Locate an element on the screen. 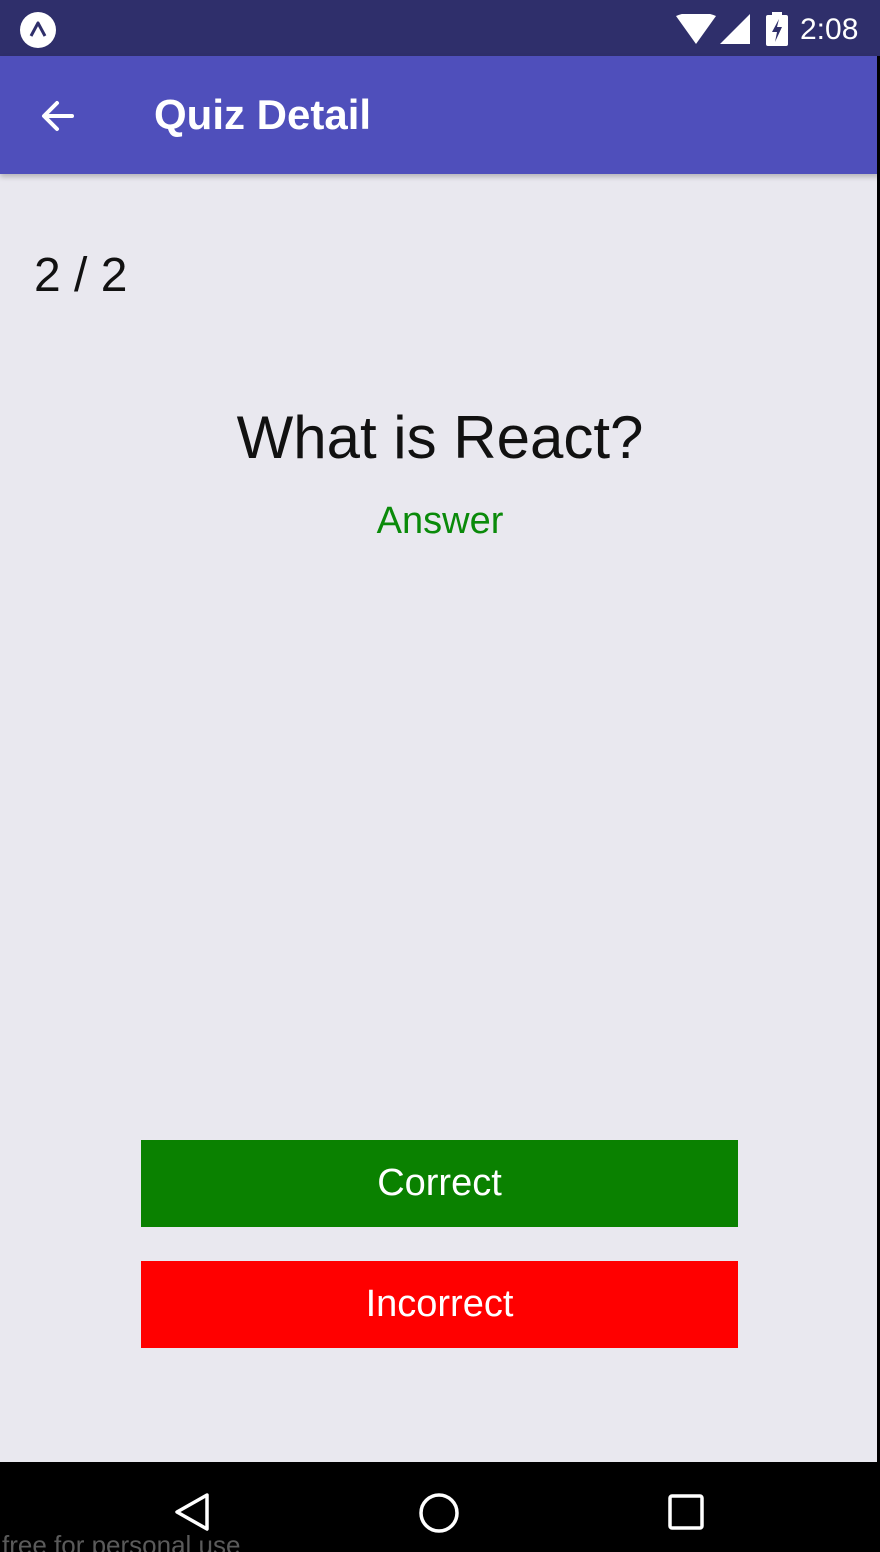 The image size is (880, 1552). correct-button: Correct is located at coordinates (439, 1183).